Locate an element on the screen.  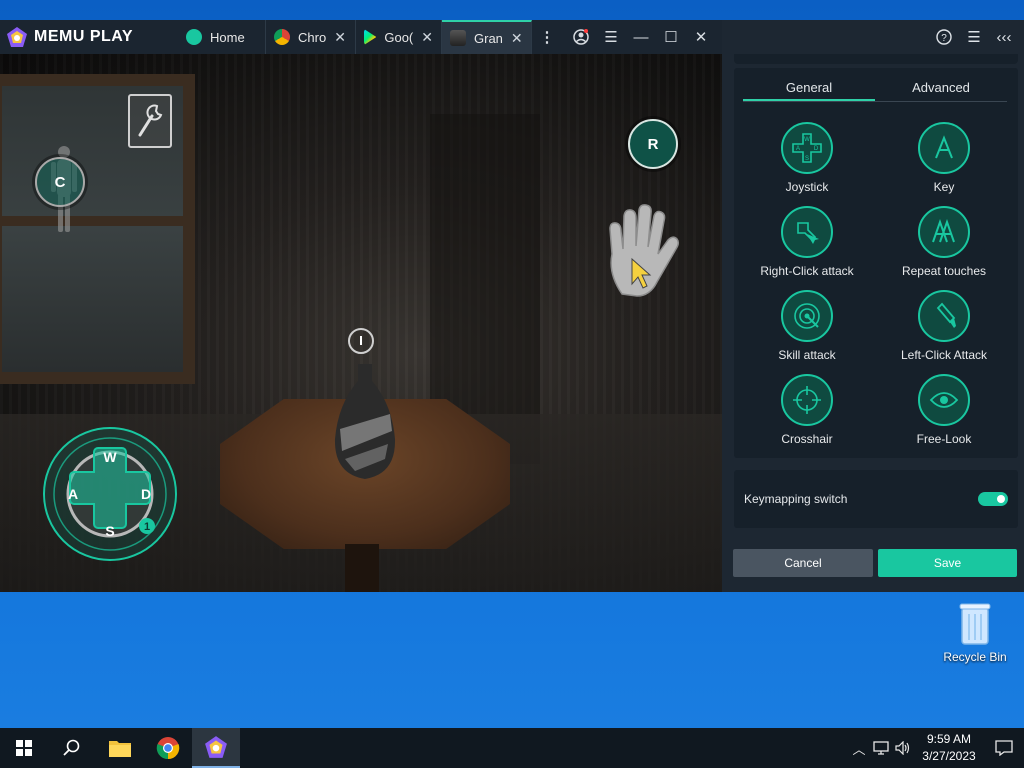
chevron-up-icon: ︿ is located at coordinates (859, 748).